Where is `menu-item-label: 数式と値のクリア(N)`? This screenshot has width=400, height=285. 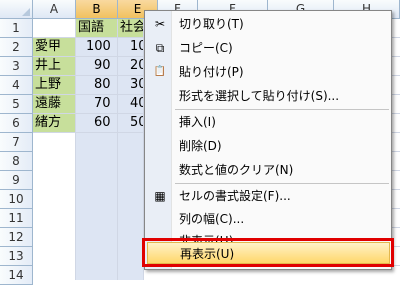 menu-item-label: 数式と値のクリア(N) is located at coordinates (236, 170).